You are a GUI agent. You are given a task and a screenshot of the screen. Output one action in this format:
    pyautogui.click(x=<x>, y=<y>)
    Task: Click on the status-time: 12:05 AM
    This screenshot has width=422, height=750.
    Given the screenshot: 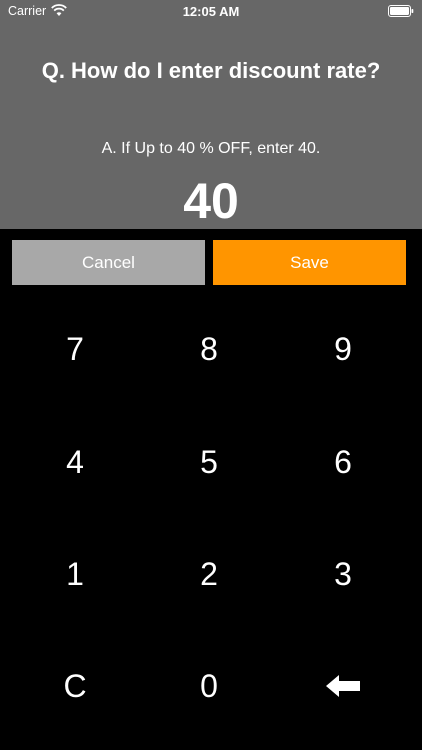 What is the action you would take?
    pyautogui.click(x=211, y=11)
    